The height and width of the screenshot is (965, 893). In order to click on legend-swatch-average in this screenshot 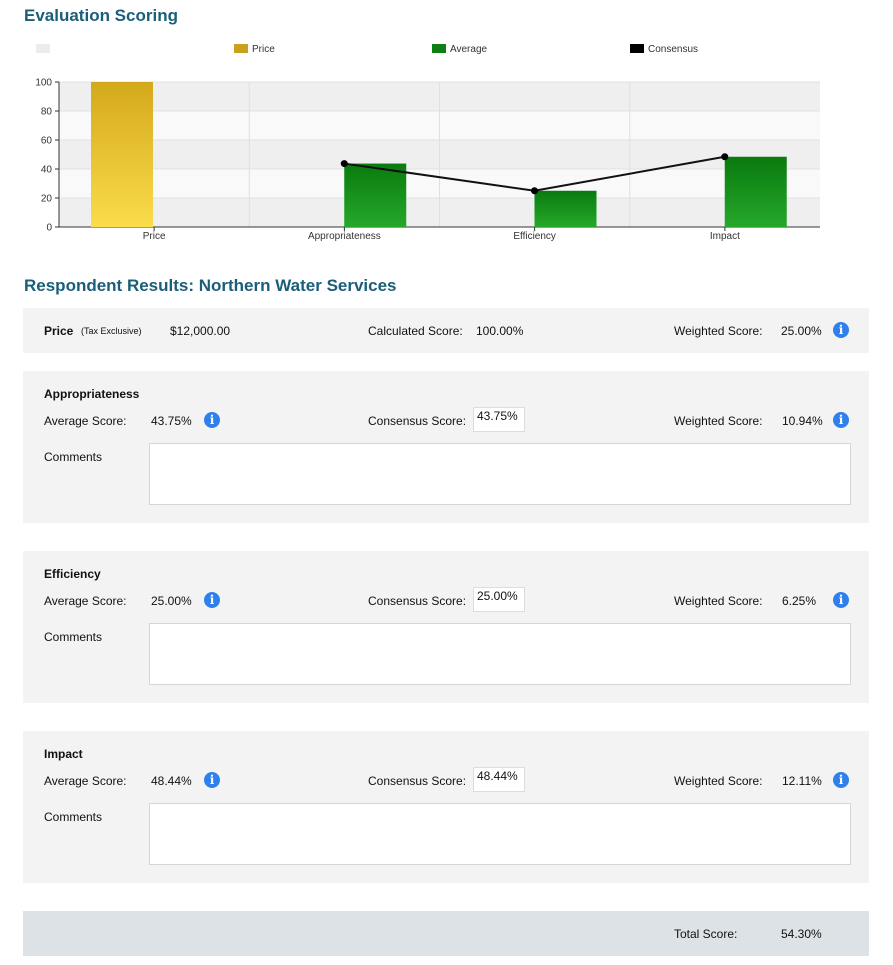, I will do `click(439, 48)`.